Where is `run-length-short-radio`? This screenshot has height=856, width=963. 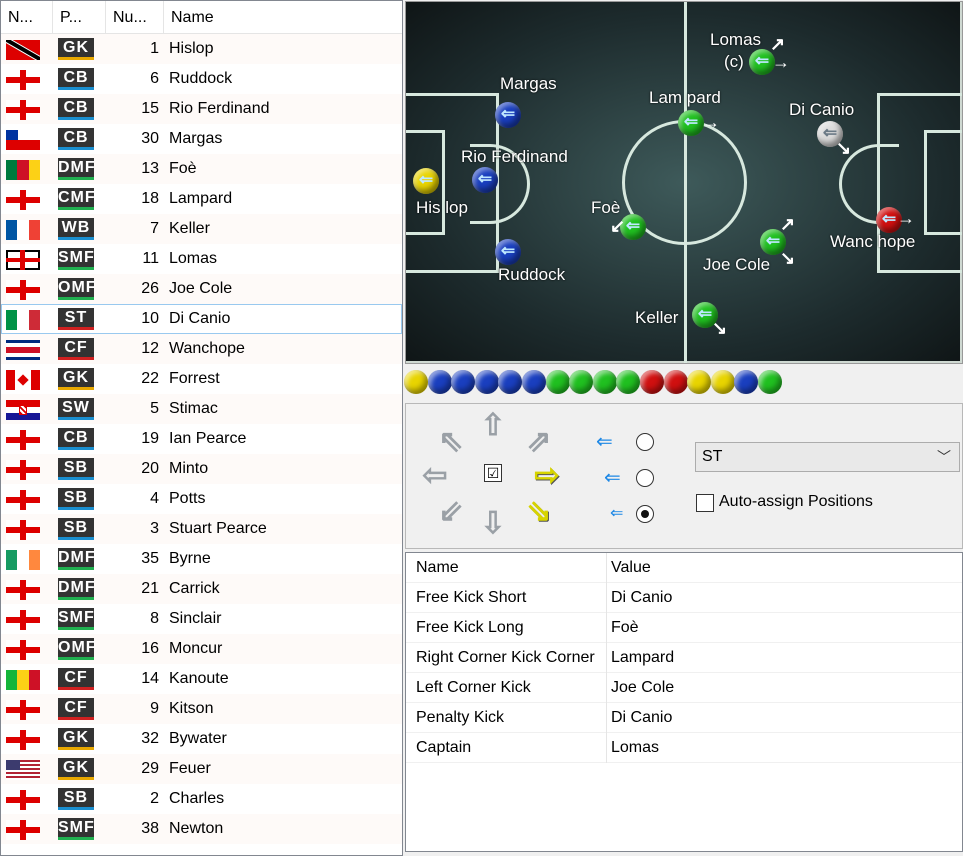
run-length-short-radio is located at coordinates (645, 514).